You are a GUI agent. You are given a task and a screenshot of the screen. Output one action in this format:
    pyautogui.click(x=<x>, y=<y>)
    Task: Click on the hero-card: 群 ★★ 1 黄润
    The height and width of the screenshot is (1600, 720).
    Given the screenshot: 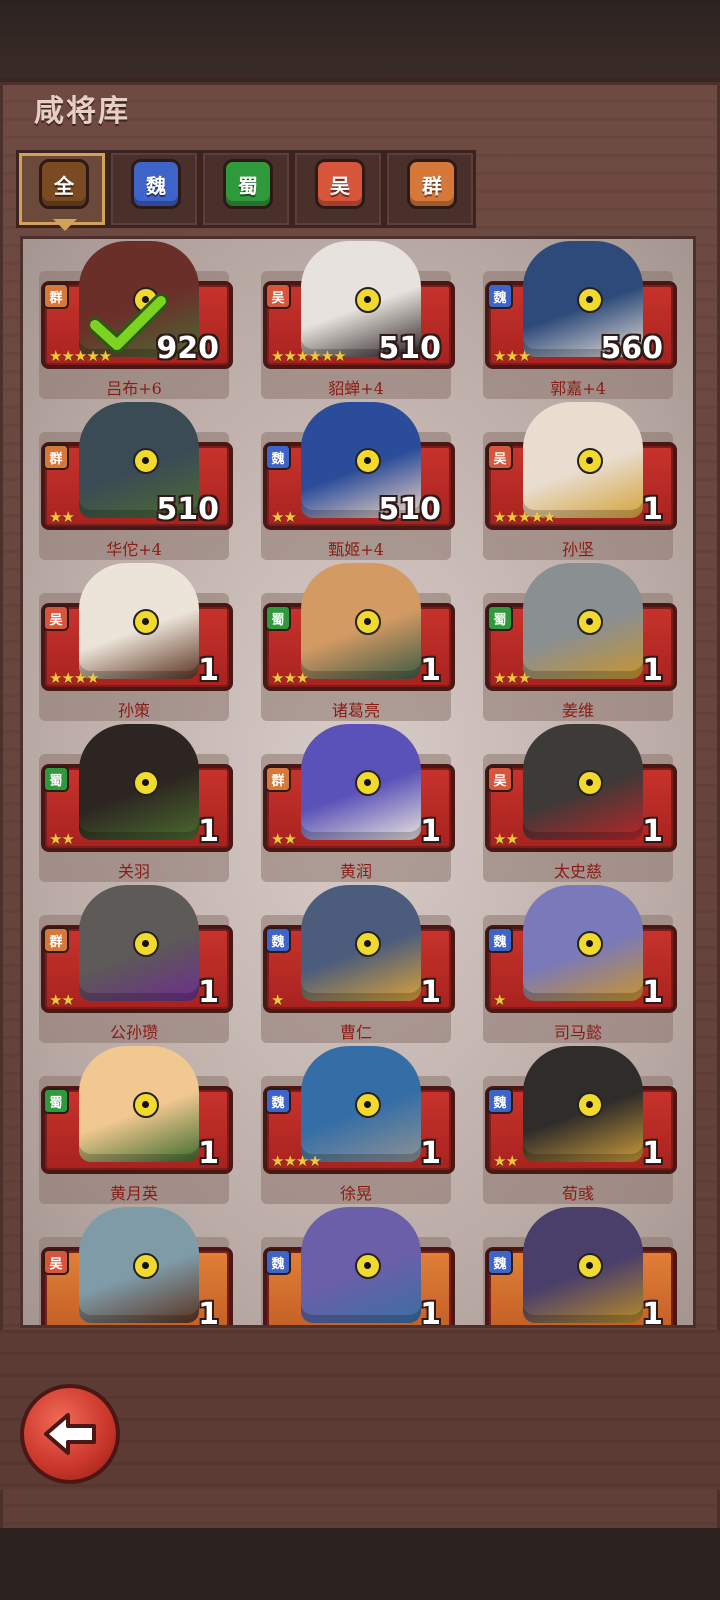 What is the action you would take?
    pyautogui.click(x=358, y=805)
    